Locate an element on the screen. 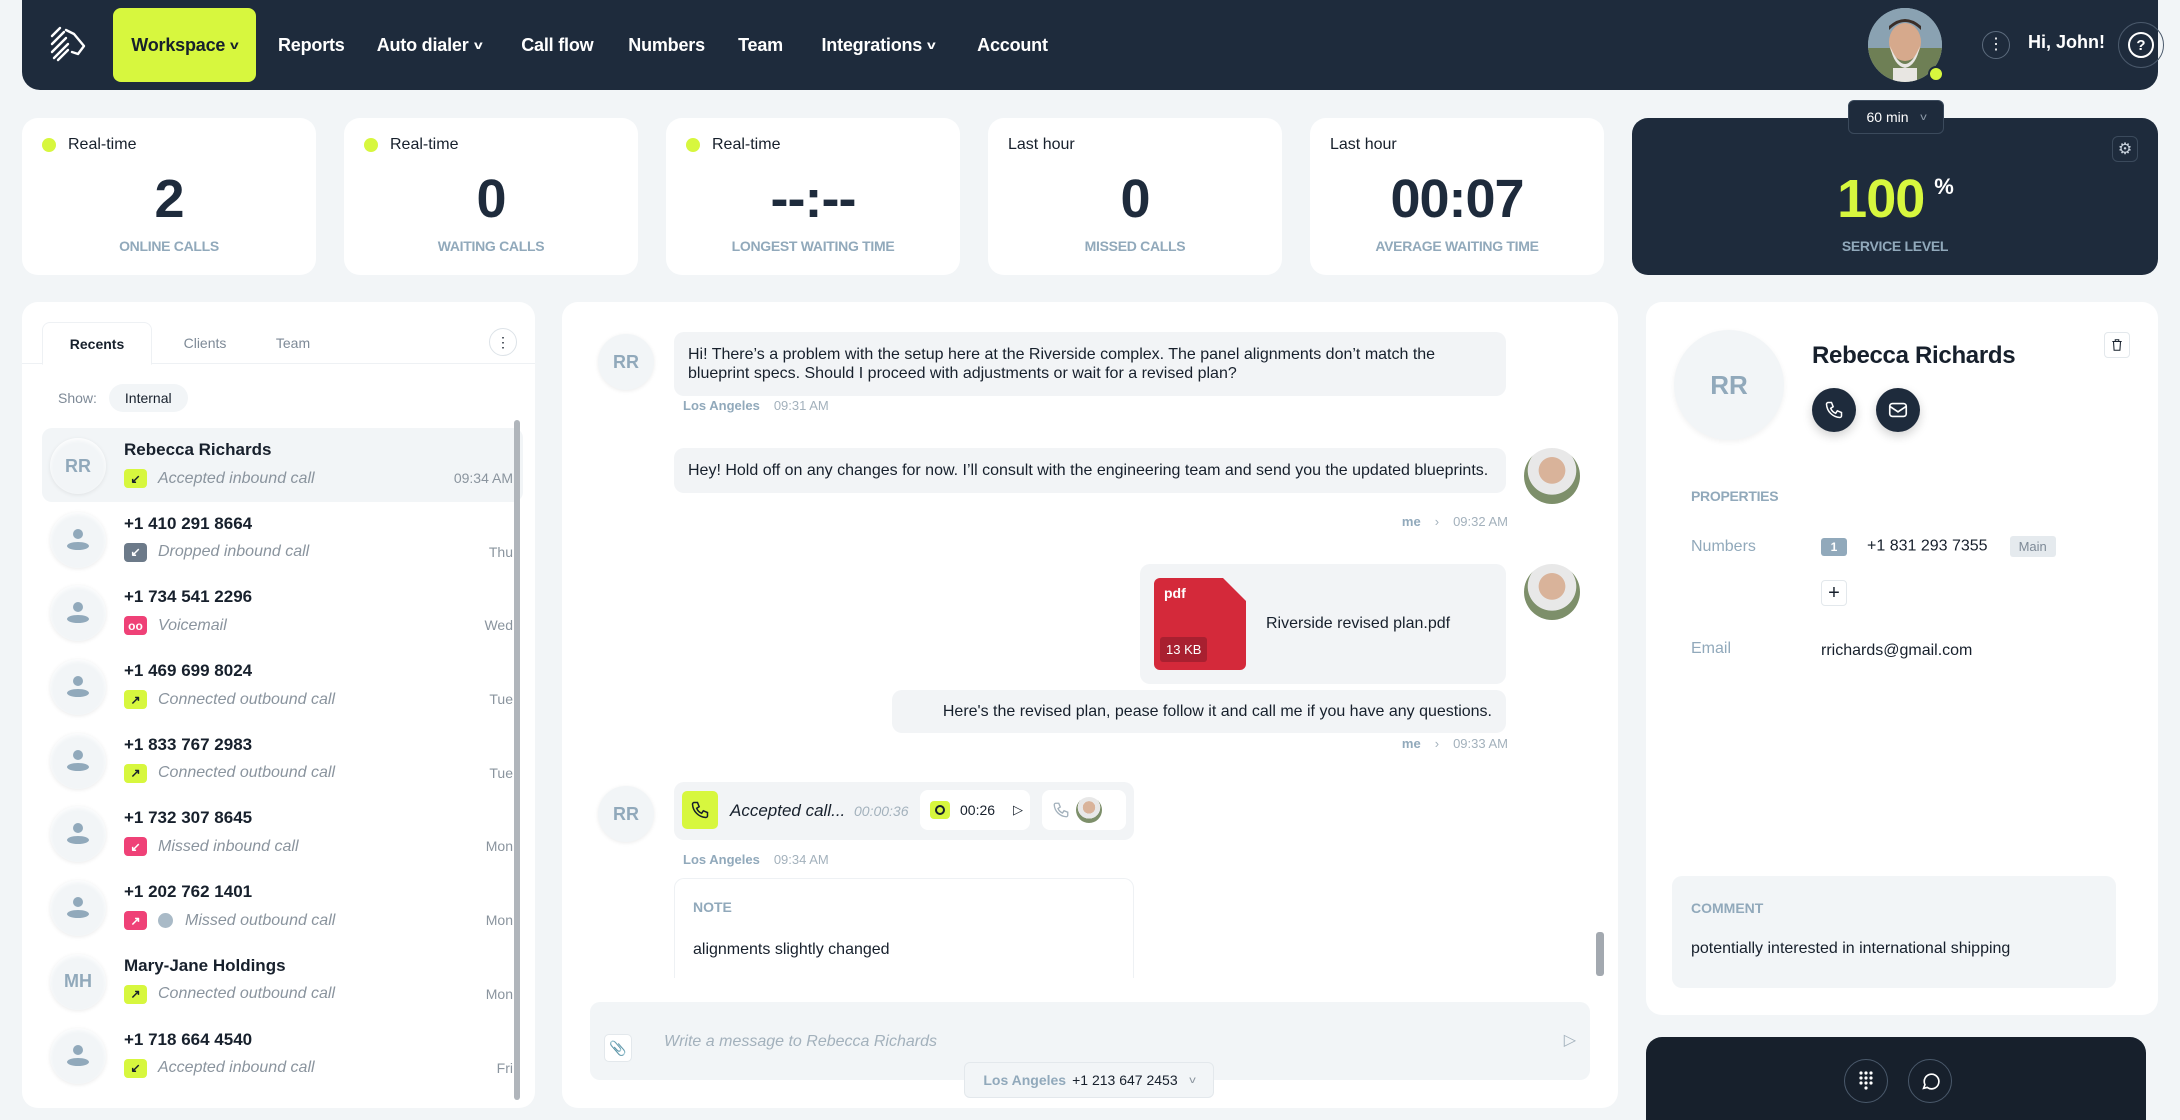  stat-card-online-calls: Real-time 2 ONLINE CALLS is located at coordinates (169, 196).